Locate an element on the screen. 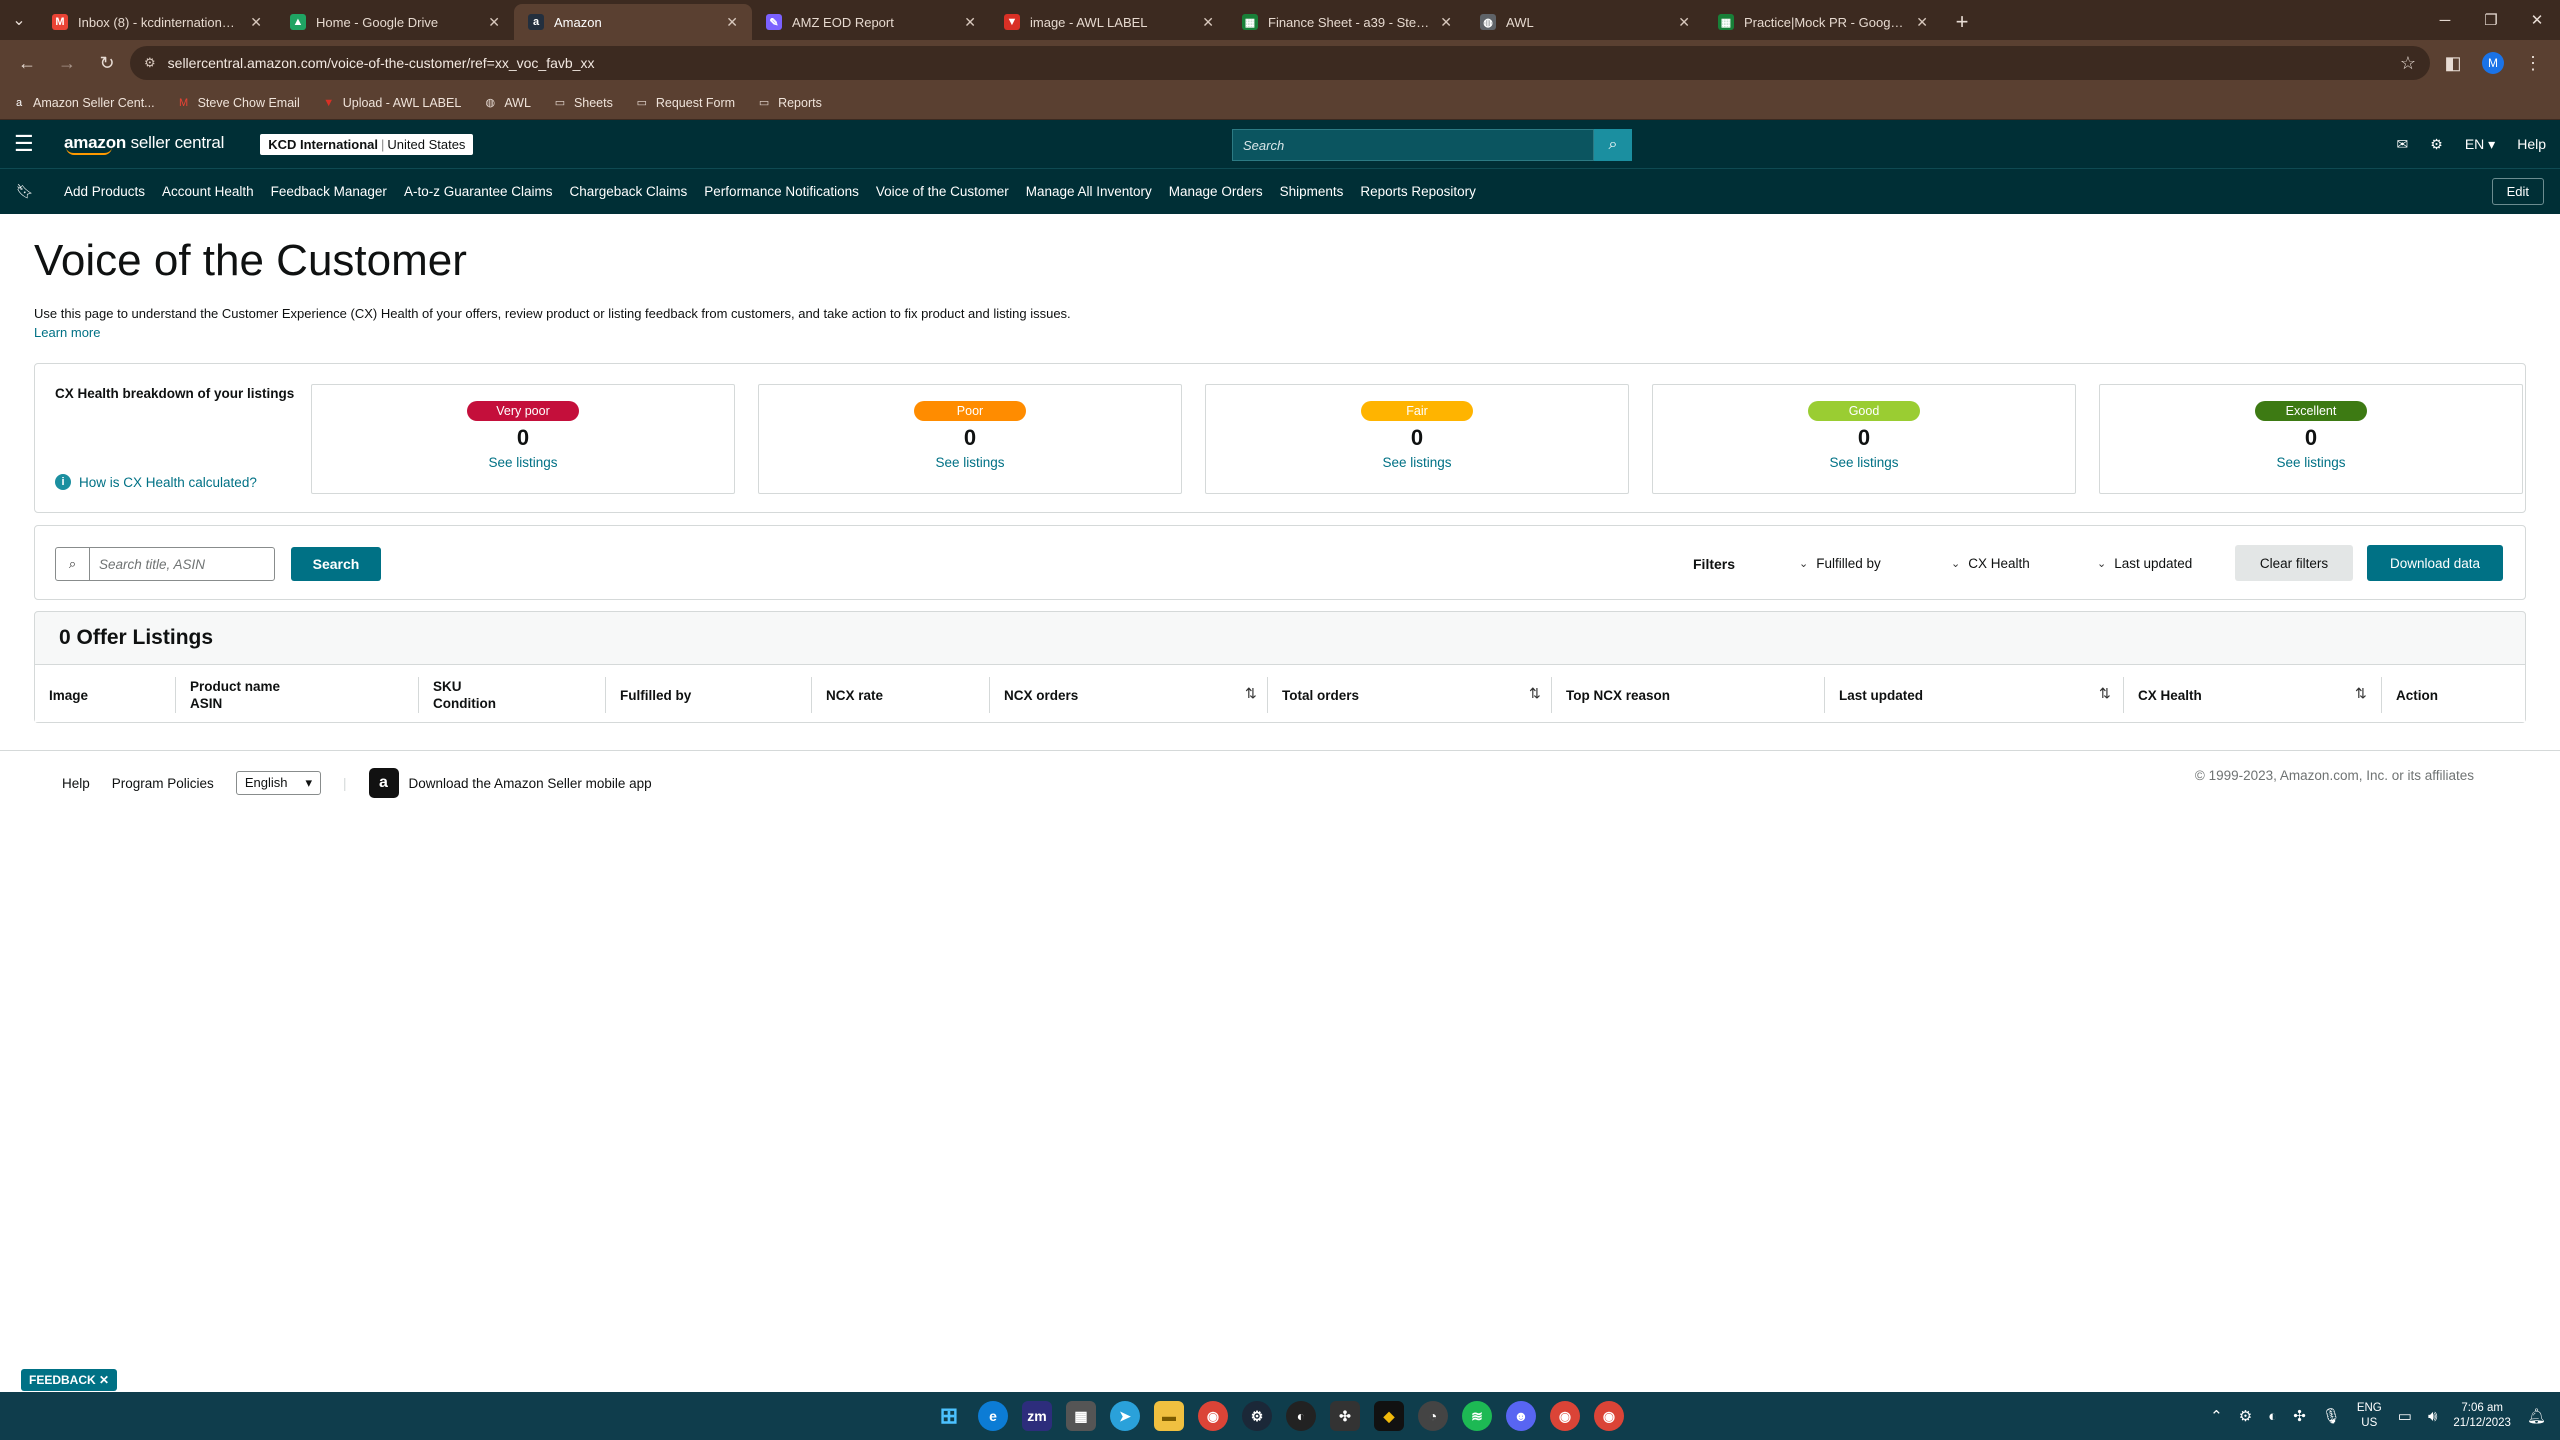 This screenshot has width=2560, height=1440. bookmark-item: ▭ Request Form is located at coordinates (685, 103).